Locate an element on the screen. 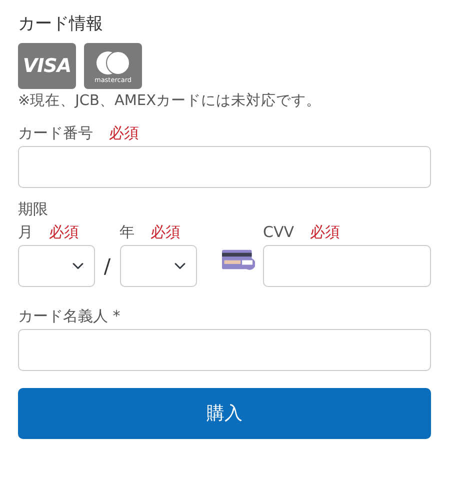 This screenshot has height=489, width=450. section-title: カード情報 is located at coordinates (61, 24).